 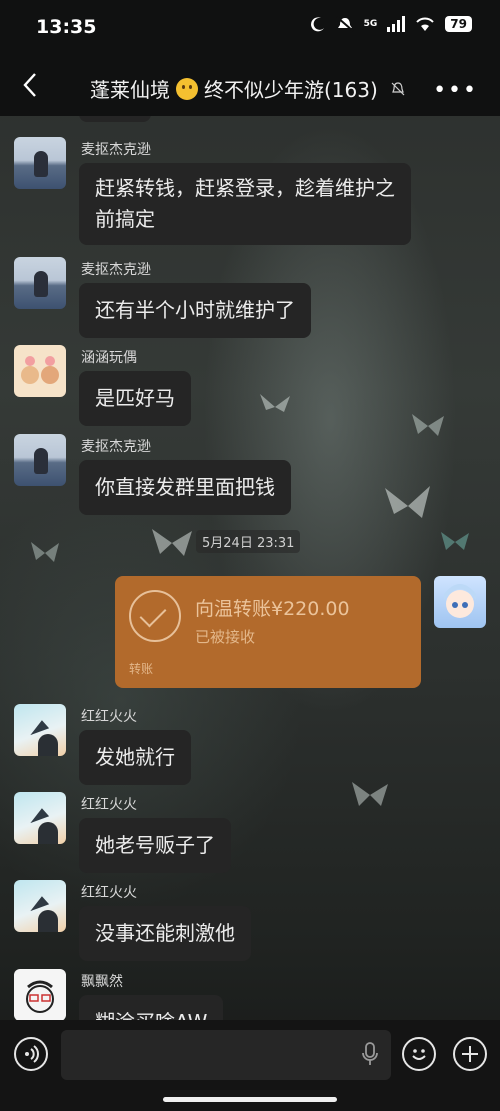 What do you see at coordinates (245, 188) in the screenshot?
I see `message-text-line: 赶紧转钱，赶紧登录，趁着维护之` at bounding box center [245, 188].